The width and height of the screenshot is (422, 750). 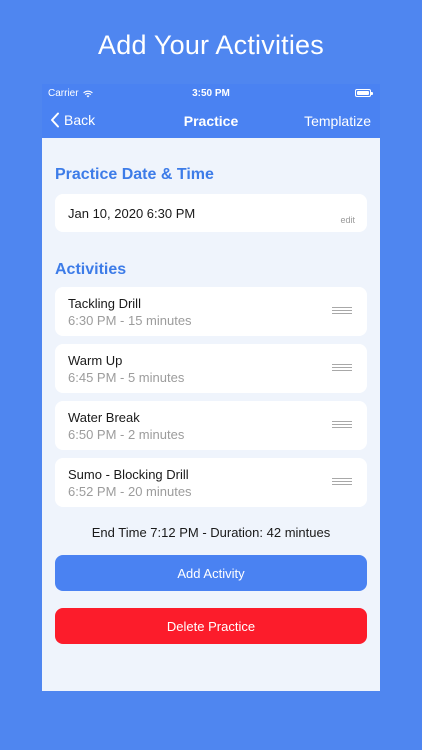 What do you see at coordinates (211, 45) in the screenshot?
I see `promo-title: Add Your Activities` at bounding box center [211, 45].